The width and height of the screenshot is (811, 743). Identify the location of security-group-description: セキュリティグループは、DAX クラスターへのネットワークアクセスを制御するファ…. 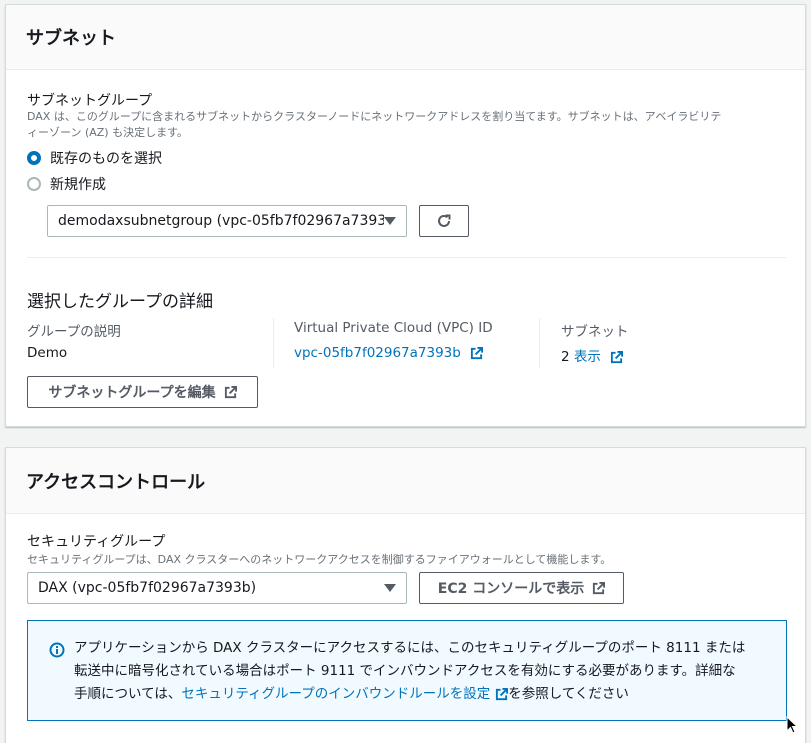
(319, 559).